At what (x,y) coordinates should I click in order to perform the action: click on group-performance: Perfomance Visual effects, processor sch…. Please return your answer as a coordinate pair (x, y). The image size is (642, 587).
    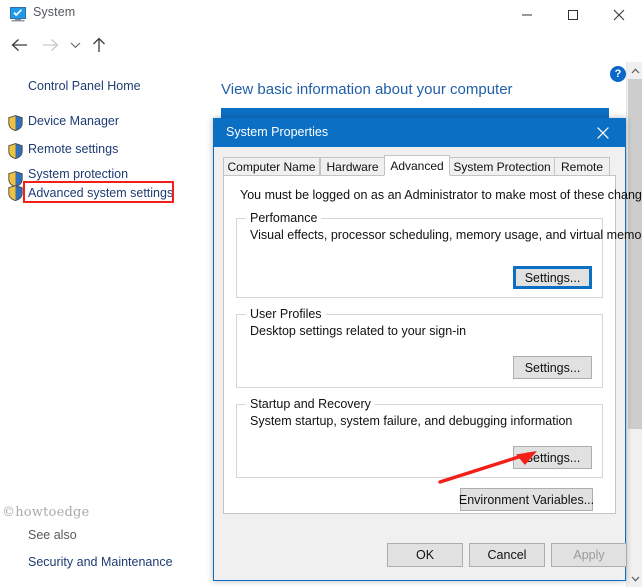
    Looking at the image, I should click on (439, 254).